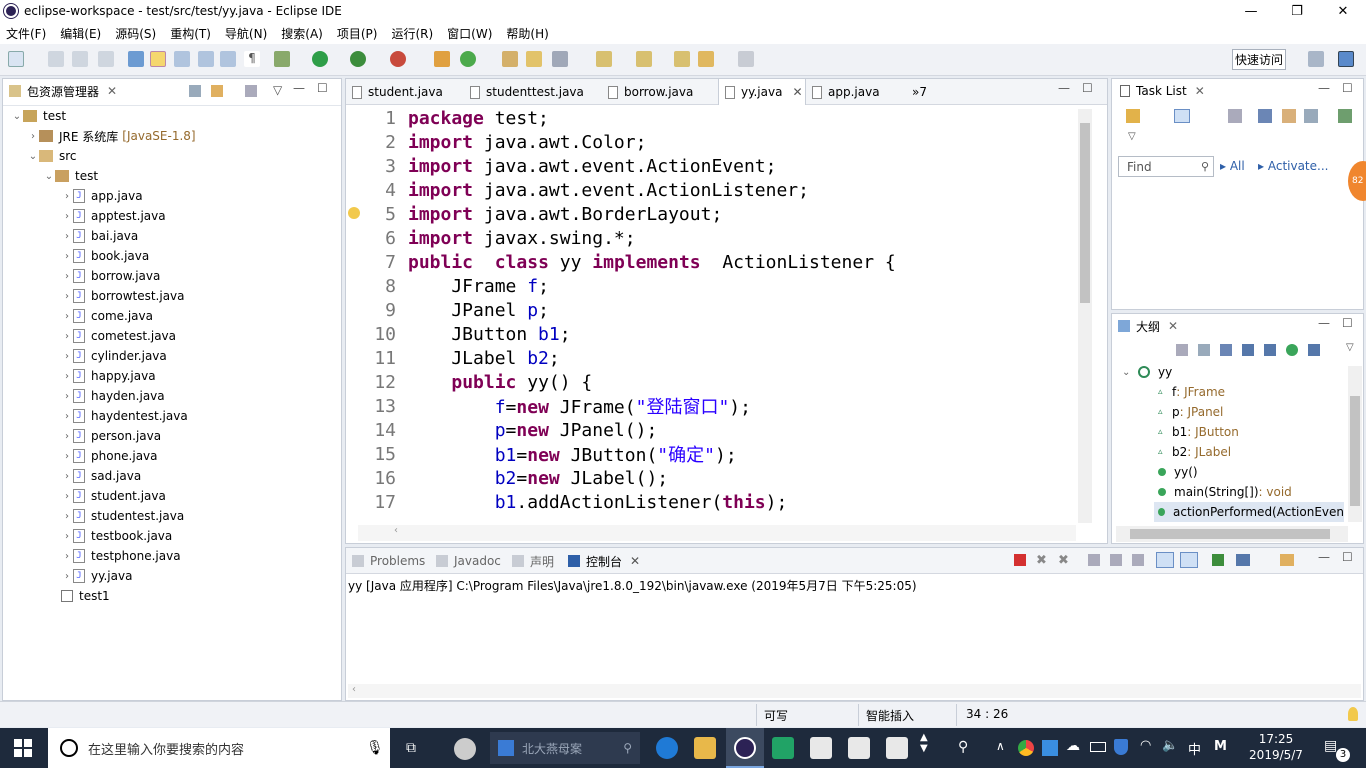 This screenshot has height=768, width=1366. I want to click on browser-search-box: 北大燕母案 ⚲, so click(565, 748).